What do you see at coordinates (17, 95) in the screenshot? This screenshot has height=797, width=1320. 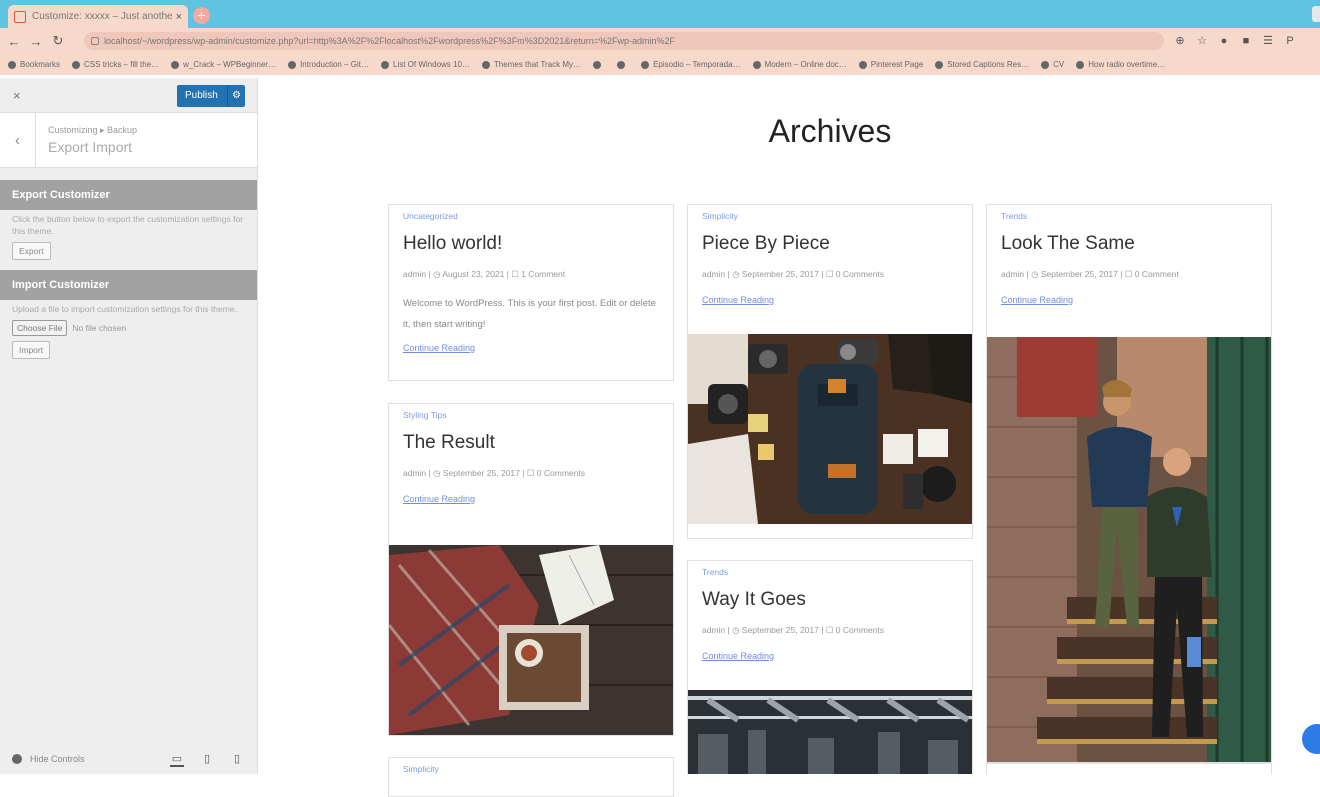 I see `close-customizer-button: ×` at bounding box center [17, 95].